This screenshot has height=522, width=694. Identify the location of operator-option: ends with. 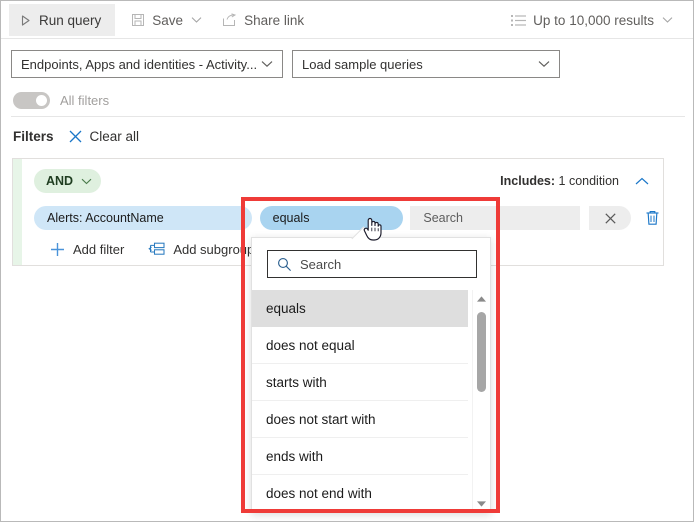
(360, 456).